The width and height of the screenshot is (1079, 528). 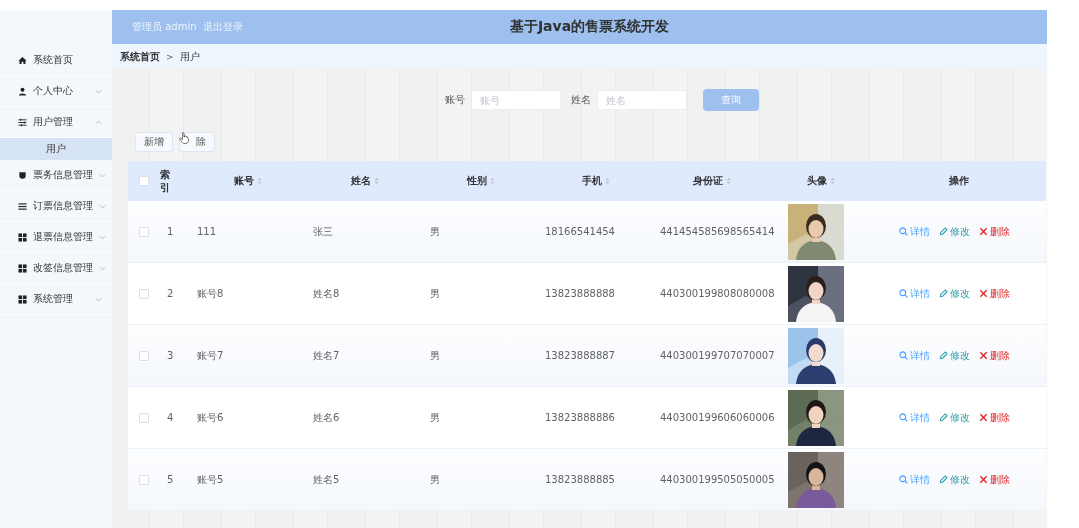 I want to click on sidebar-label: 系统首页, so click(x=53, y=60).